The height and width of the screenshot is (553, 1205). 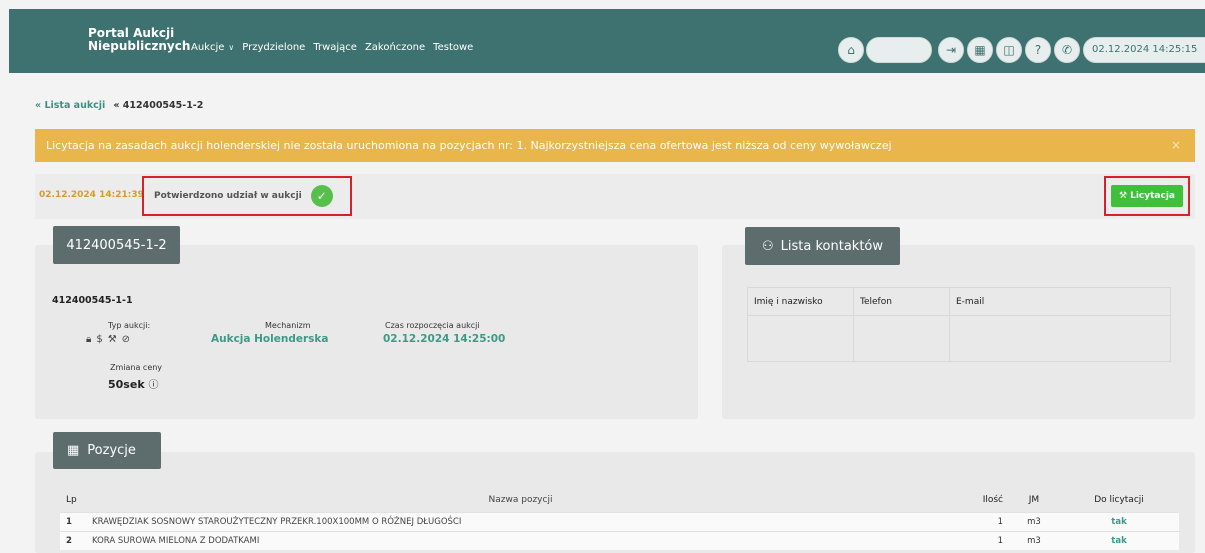 I want to click on col-name: Imię i nazwisko, so click(x=800, y=301).